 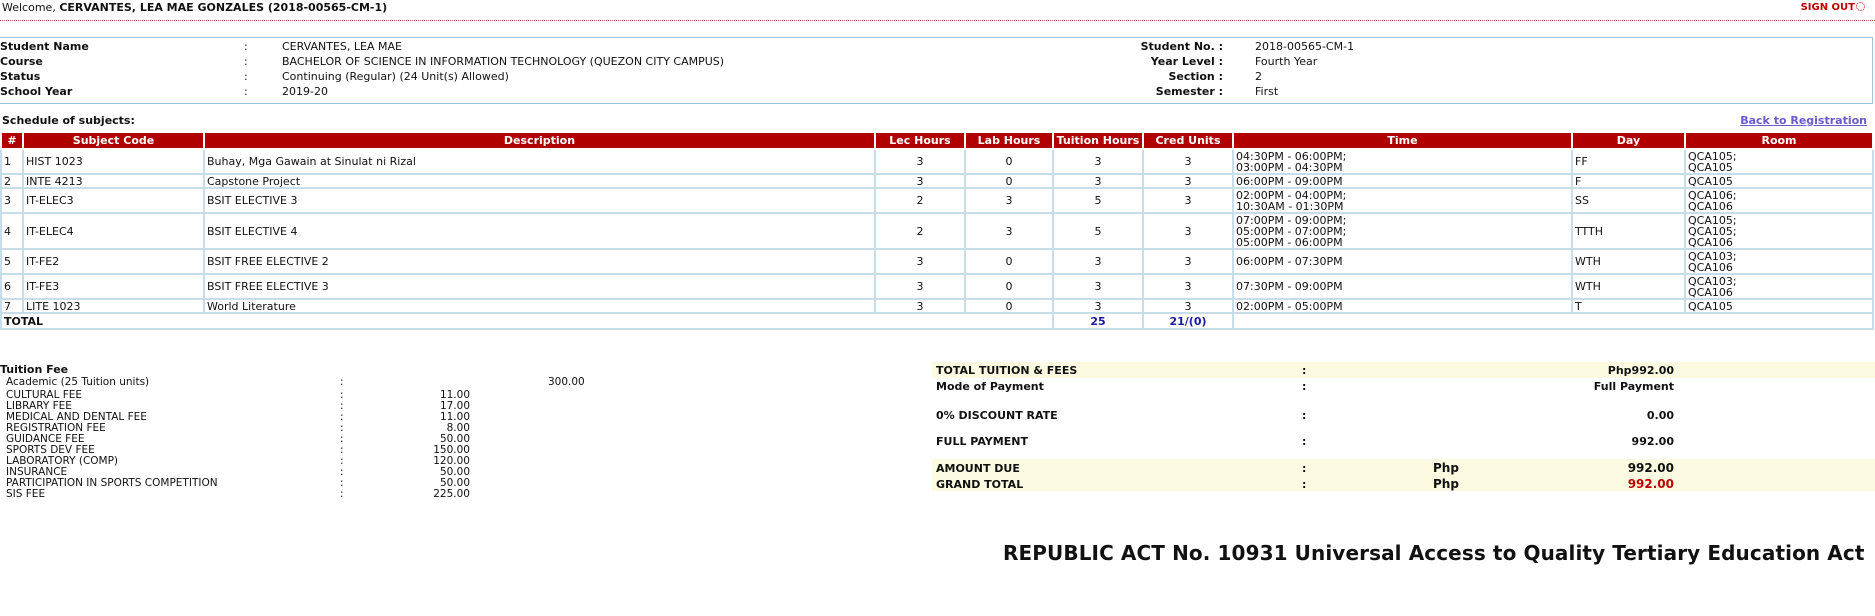 I want to click on schedule-day: T, so click(x=1628, y=306).